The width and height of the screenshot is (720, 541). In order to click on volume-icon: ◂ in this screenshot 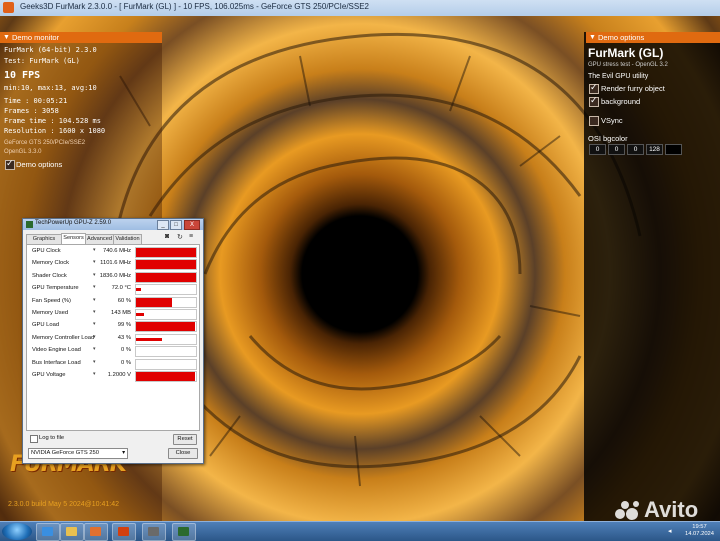, I will do `click(670, 531)`.